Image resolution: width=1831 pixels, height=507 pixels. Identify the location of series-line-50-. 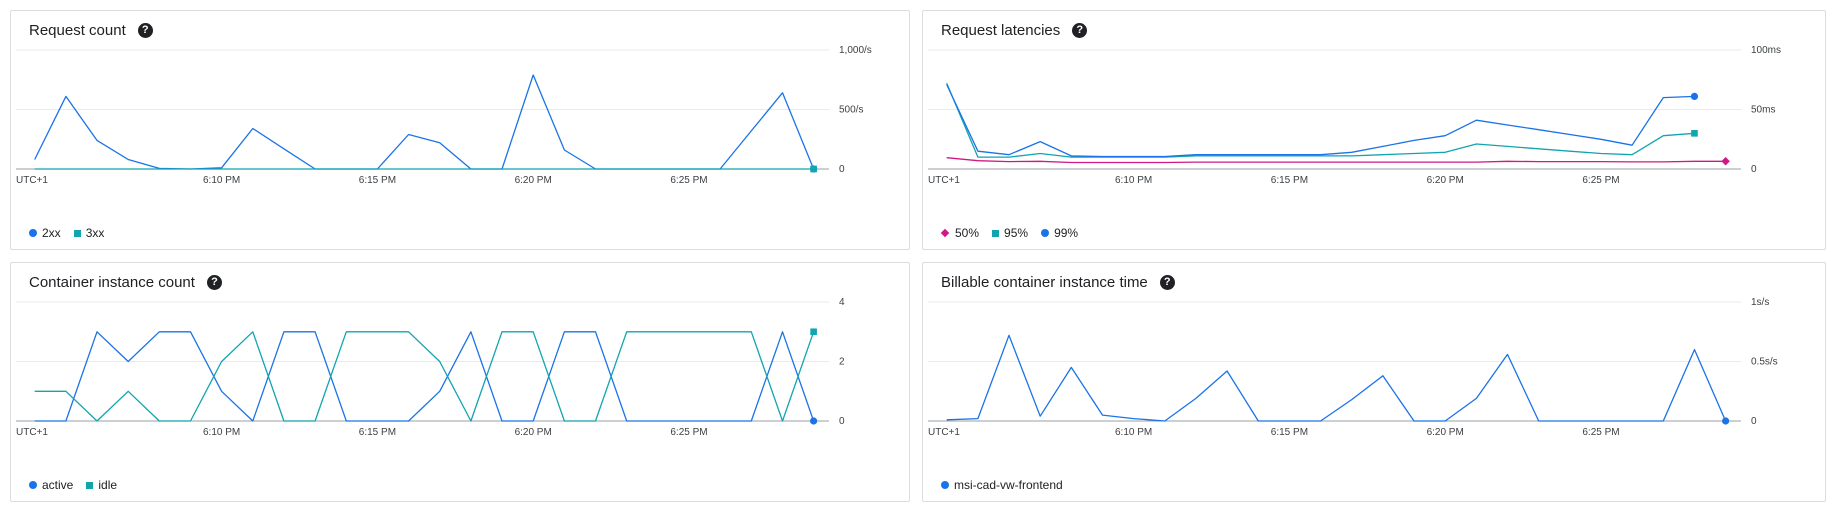
(1336, 160).